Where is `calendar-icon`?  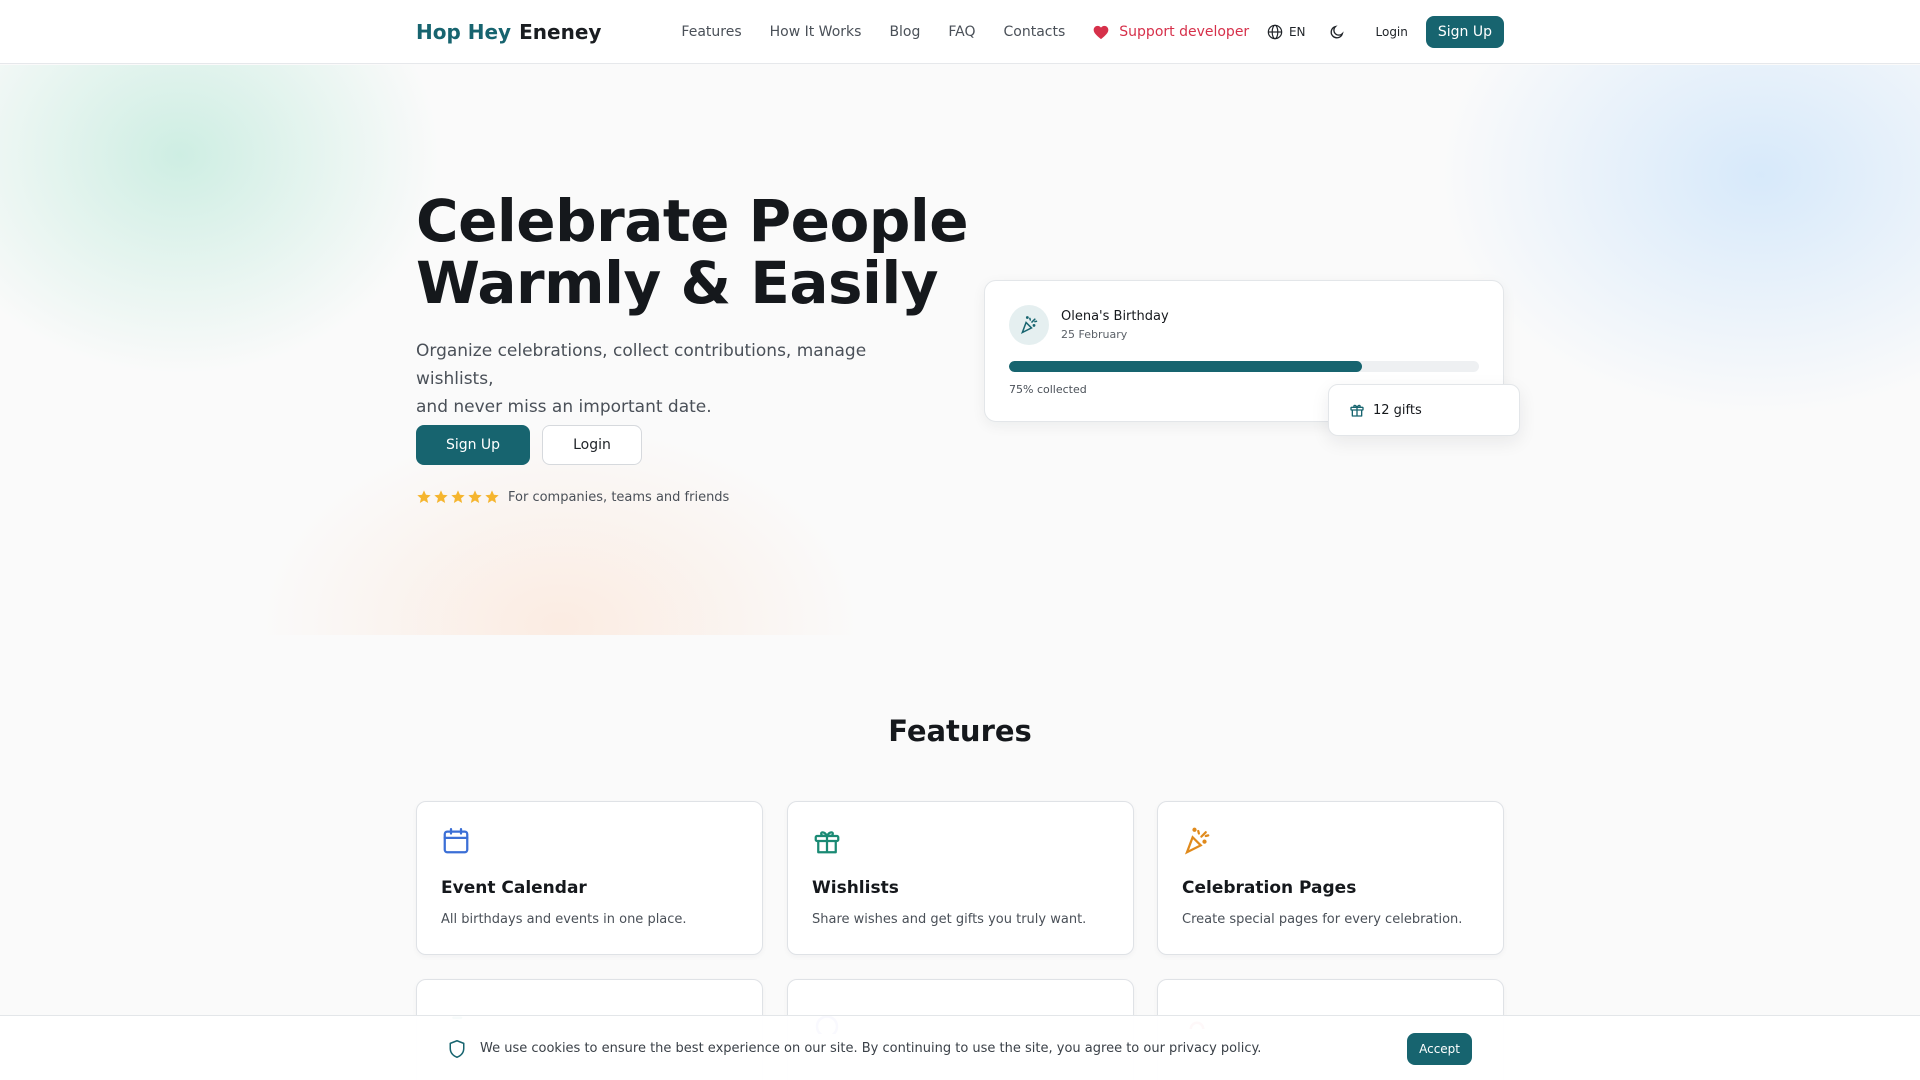
calendar-icon is located at coordinates (456, 841).